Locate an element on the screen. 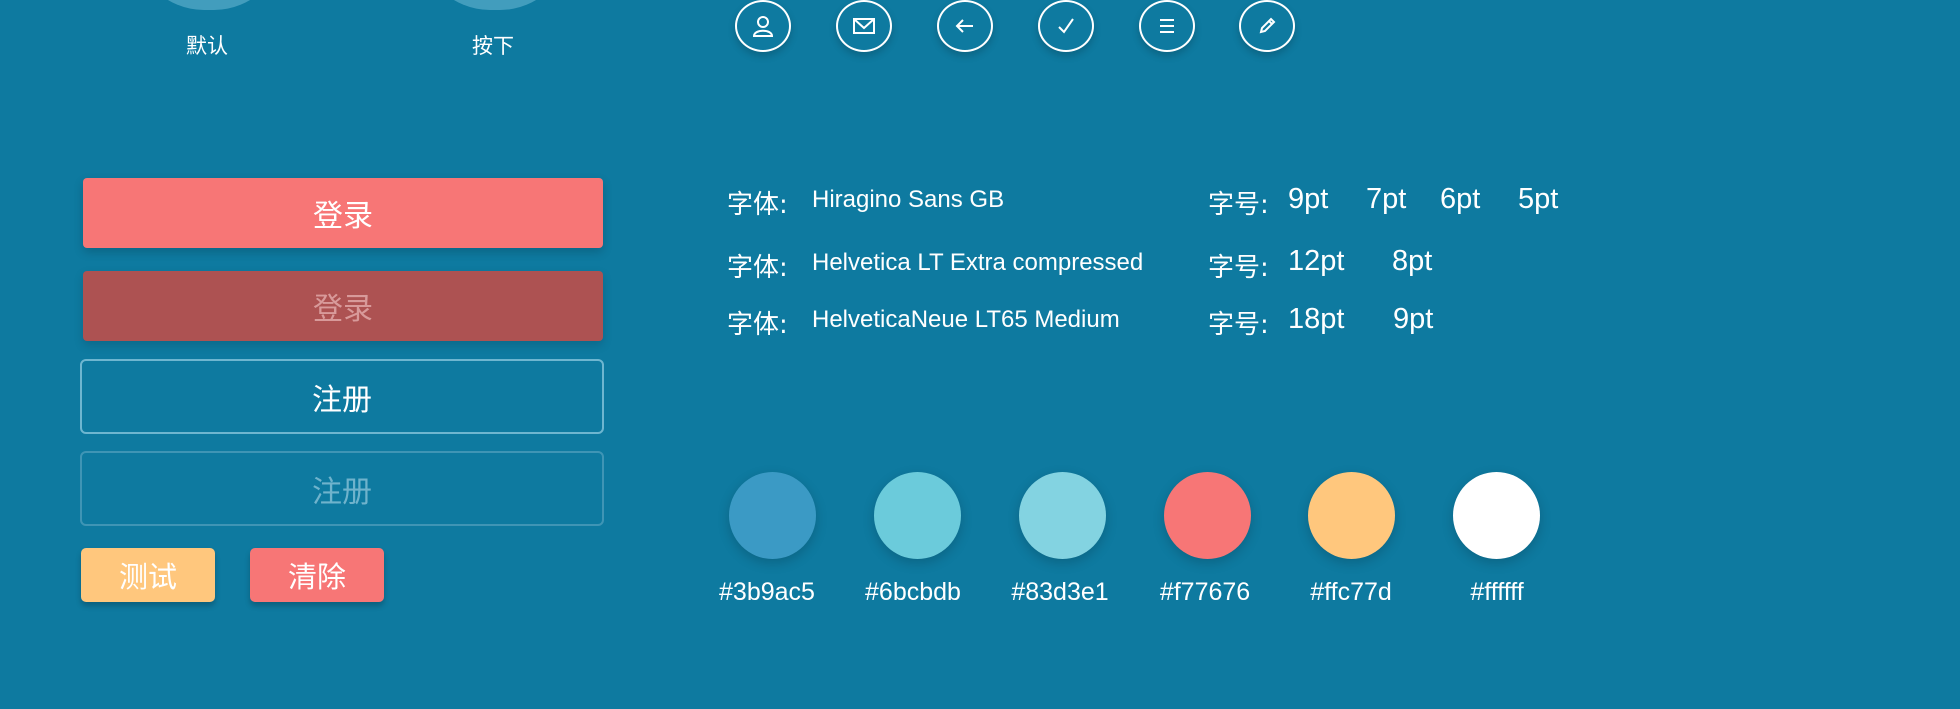  state-default-circle is located at coordinates (209, 5).